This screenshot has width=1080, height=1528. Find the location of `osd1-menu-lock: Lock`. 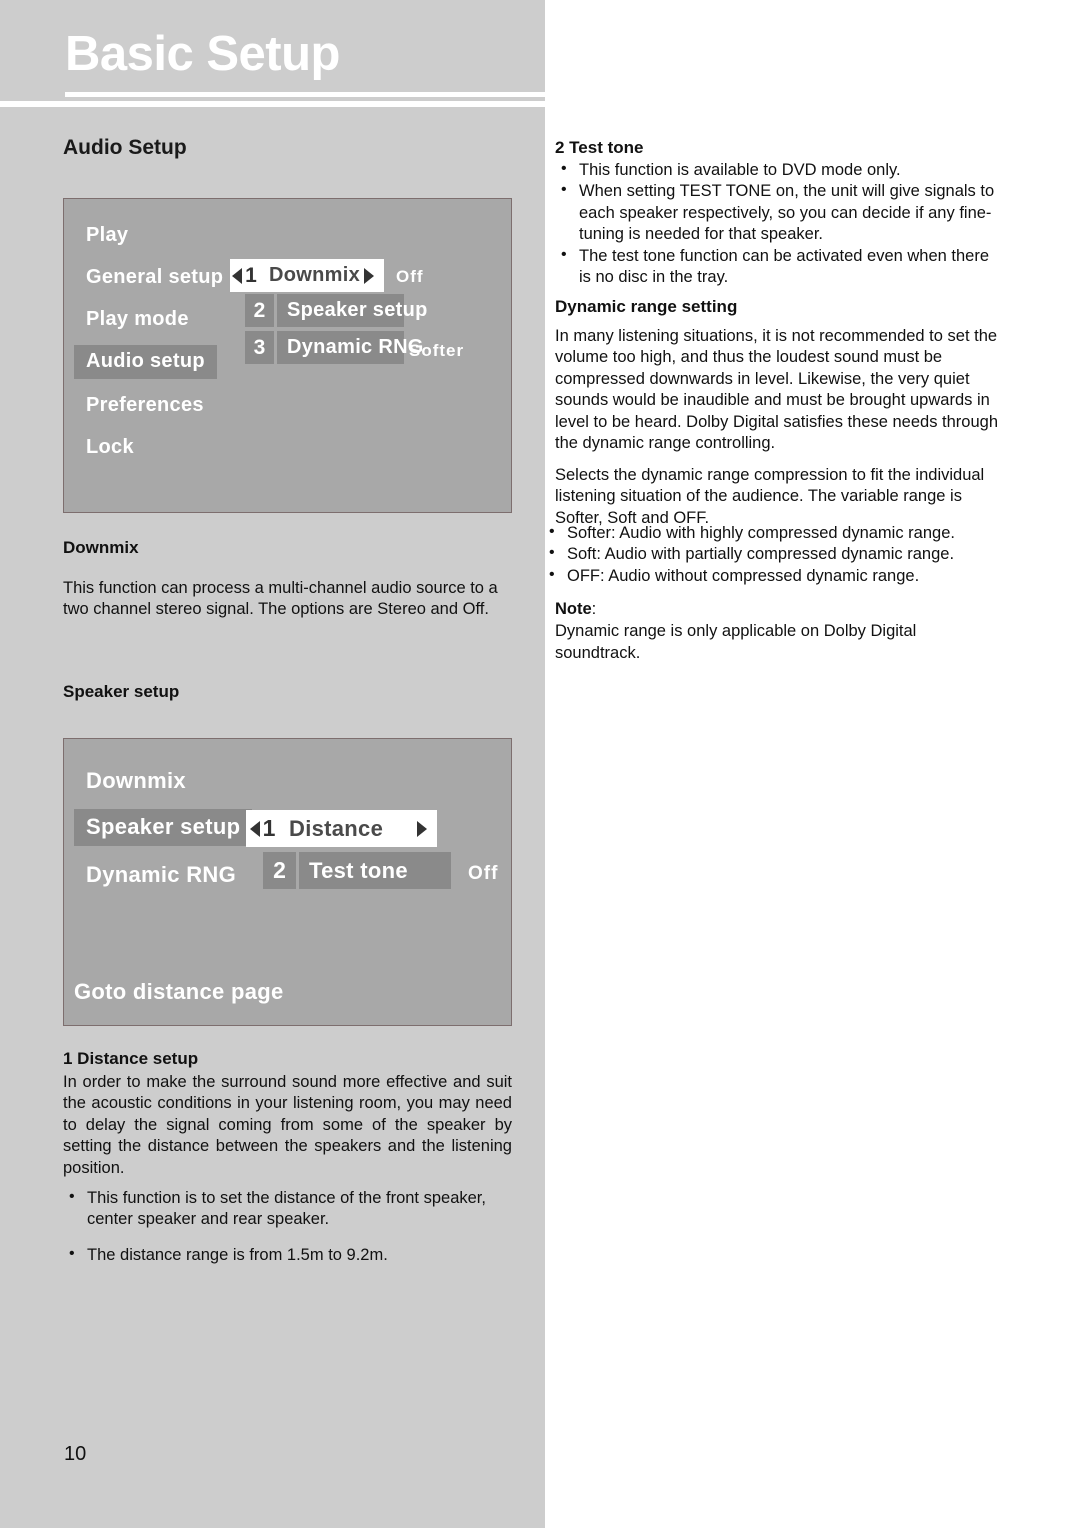

osd1-menu-lock: Lock is located at coordinates (110, 448).